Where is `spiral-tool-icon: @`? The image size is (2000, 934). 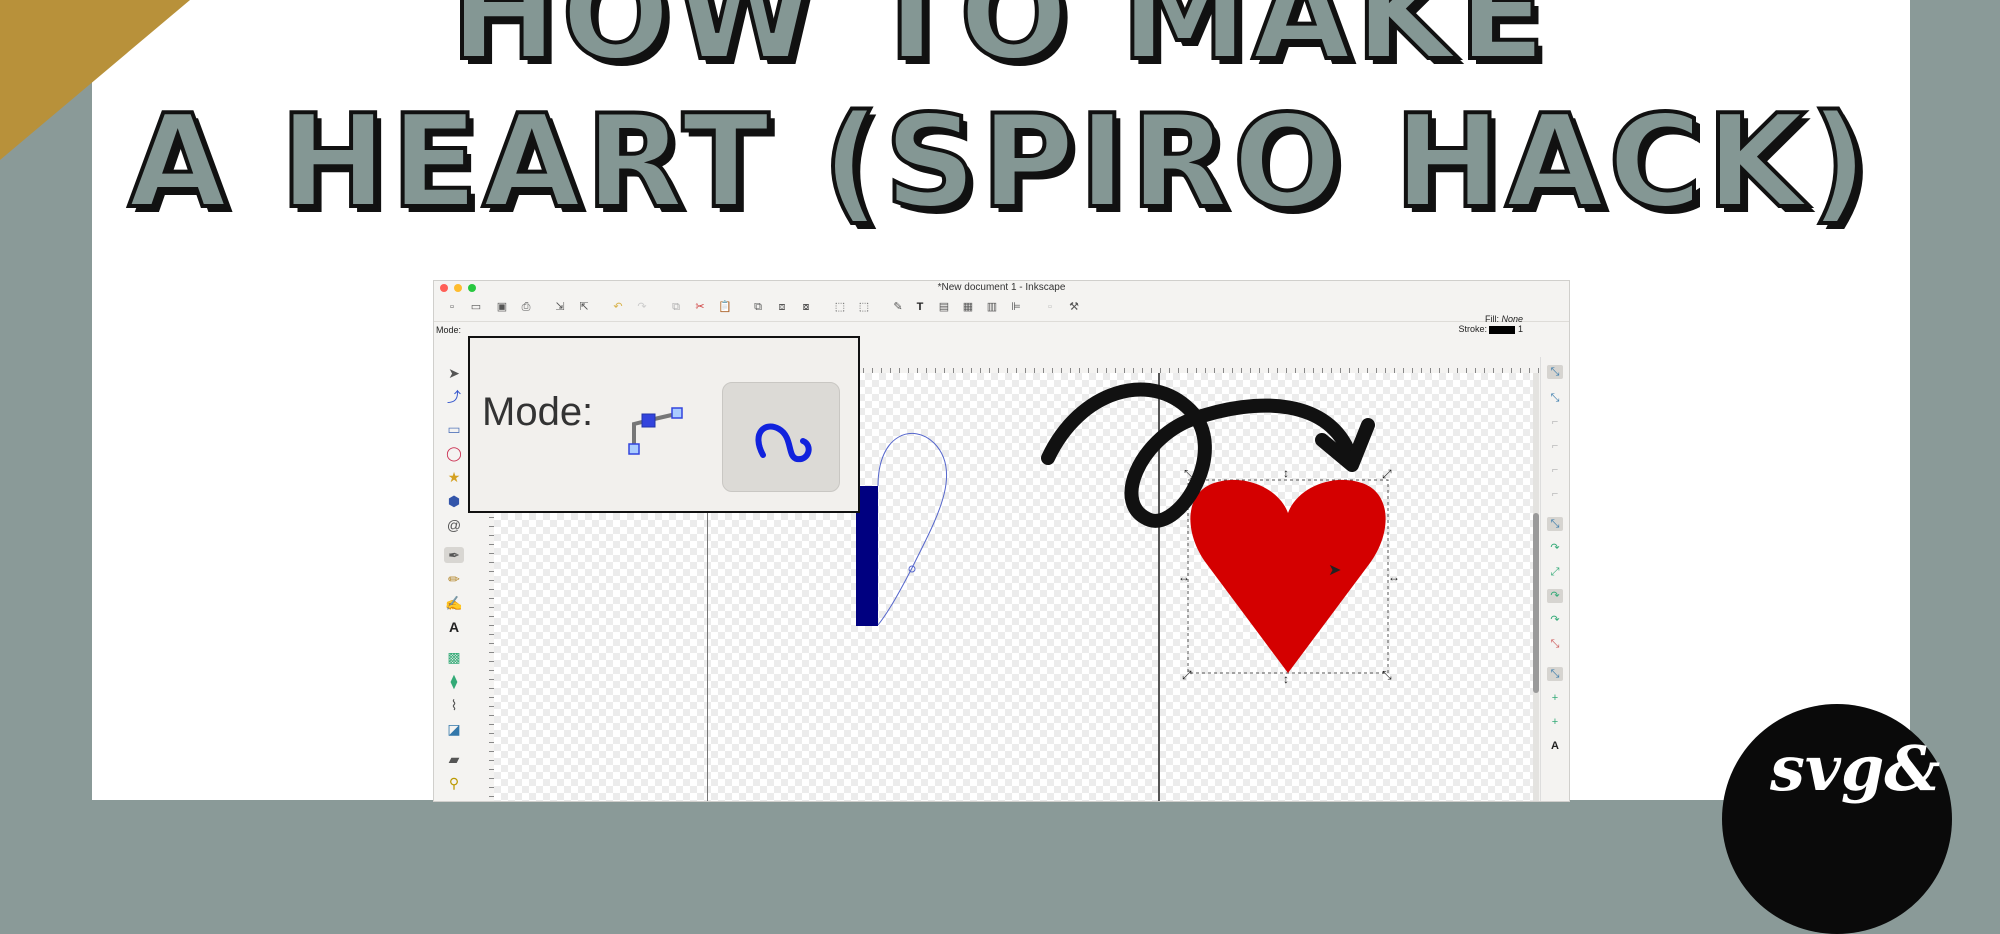 spiral-tool-icon: @ is located at coordinates (454, 525).